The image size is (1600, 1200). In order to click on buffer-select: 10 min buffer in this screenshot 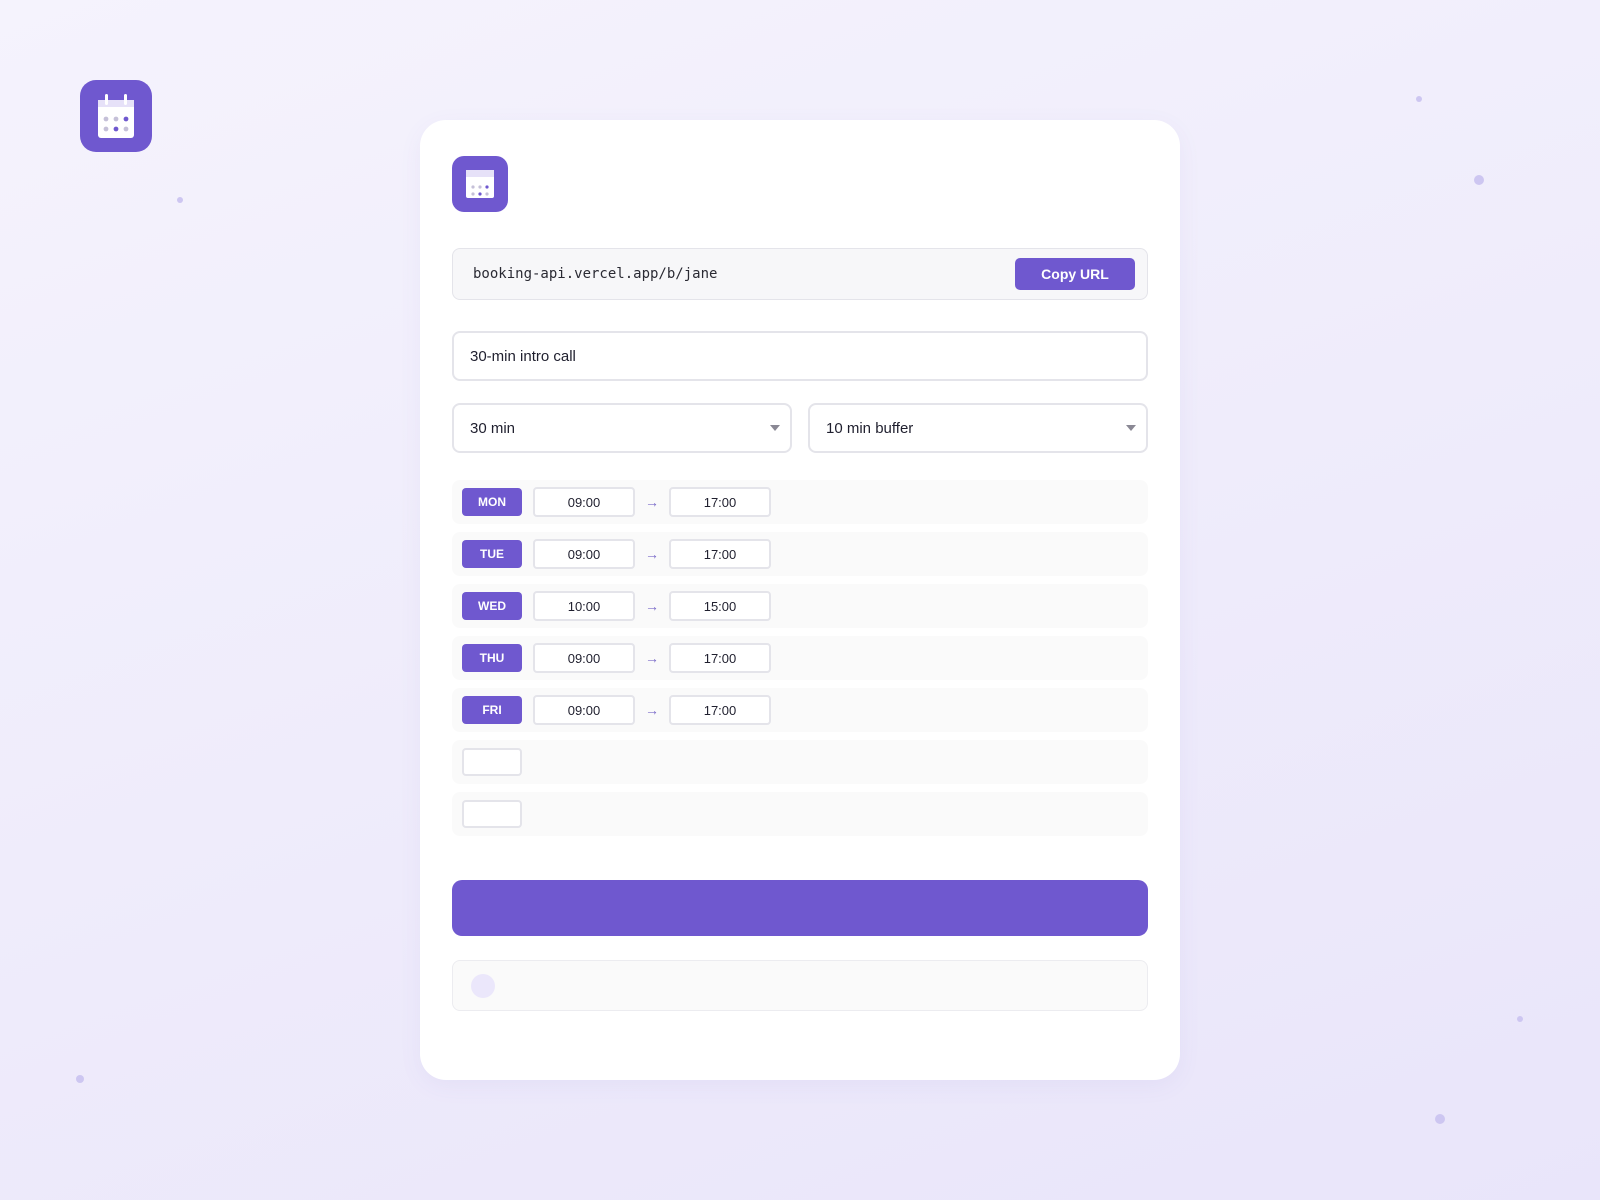, I will do `click(978, 428)`.